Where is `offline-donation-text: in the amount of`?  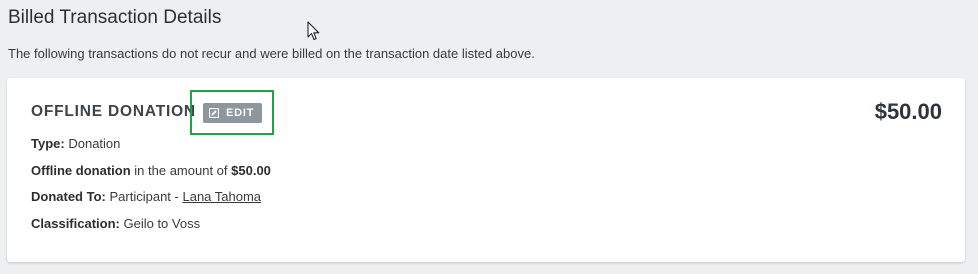
offline-donation-text: in the amount of is located at coordinates (181, 170).